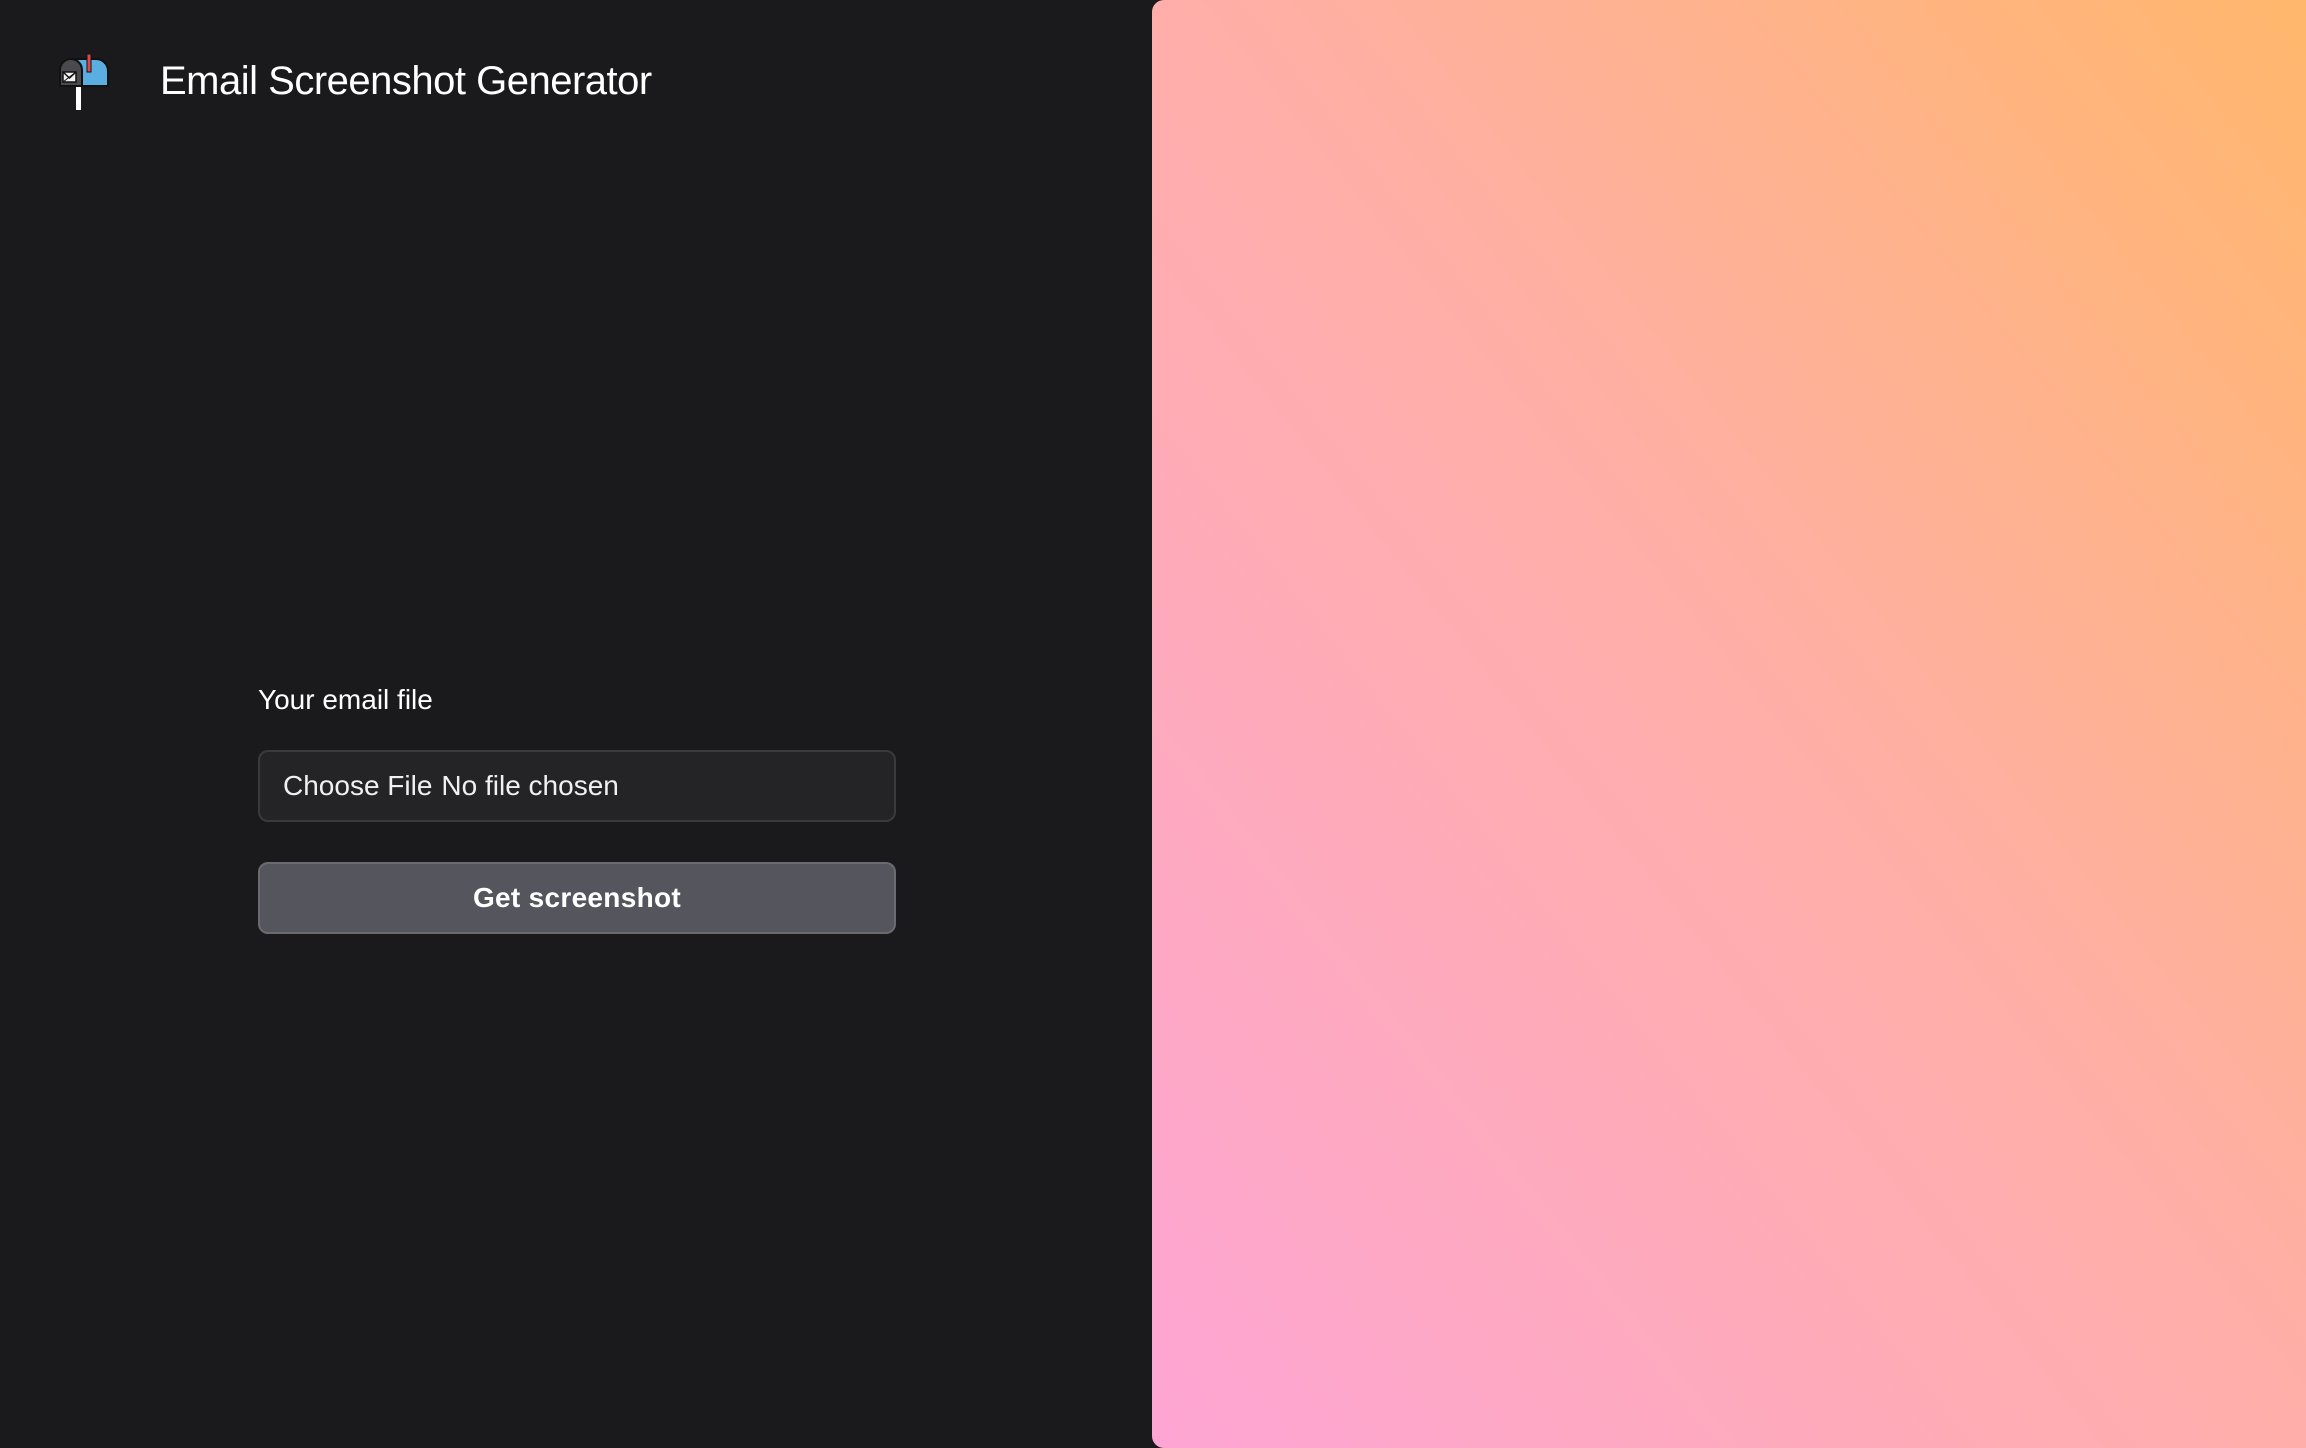 Image resolution: width=2306 pixels, height=1448 pixels. Describe the element at coordinates (577, 898) in the screenshot. I see `get-screenshot-button: Get screenshot` at that location.